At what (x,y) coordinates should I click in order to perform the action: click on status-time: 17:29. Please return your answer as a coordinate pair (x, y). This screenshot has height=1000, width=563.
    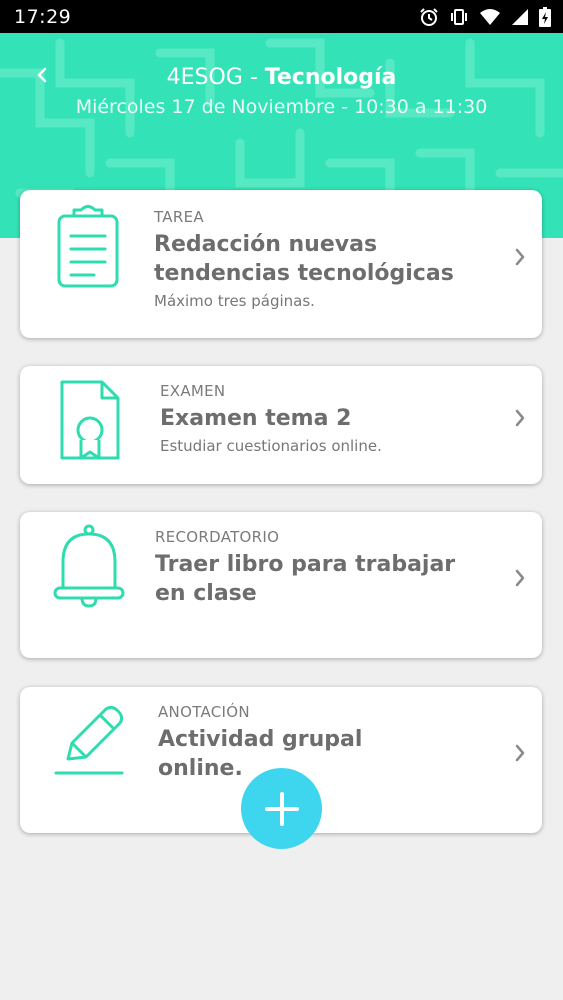
    Looking at the image, I should click on (43, 16).